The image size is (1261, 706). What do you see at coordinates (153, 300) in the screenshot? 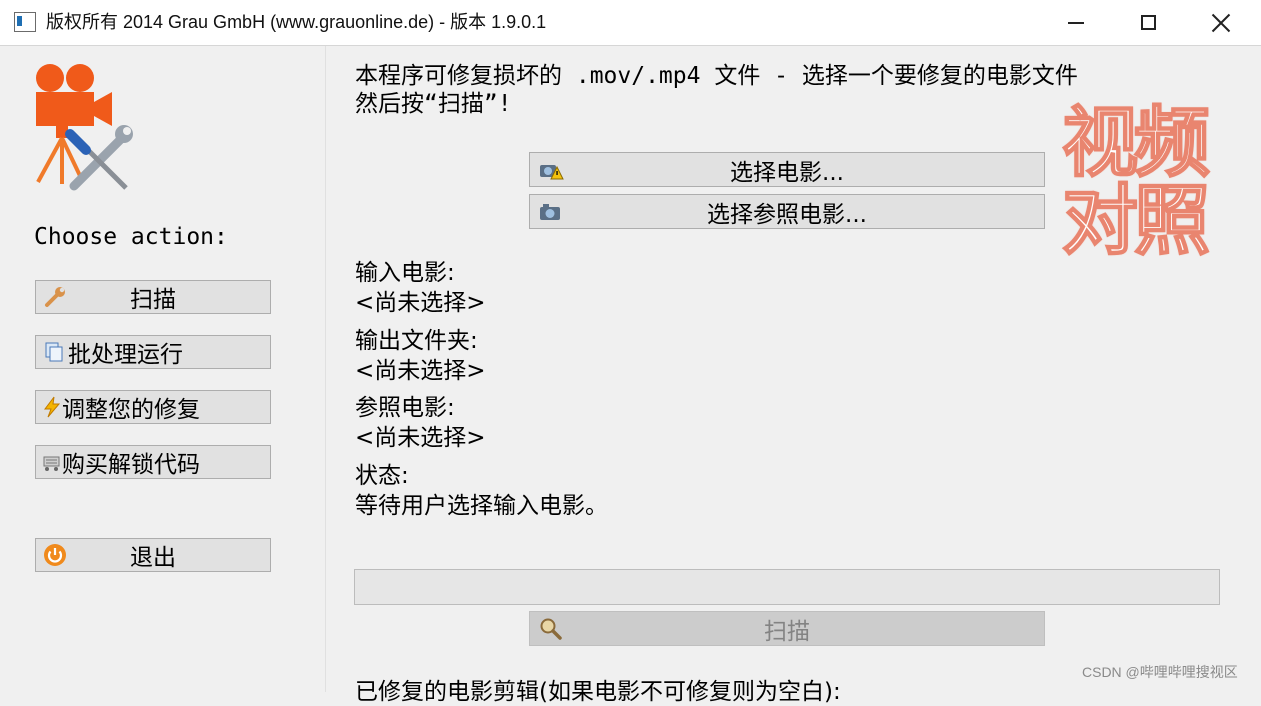
I see `scan-side-button-label: 扫描` at bounding box center [153, 300].